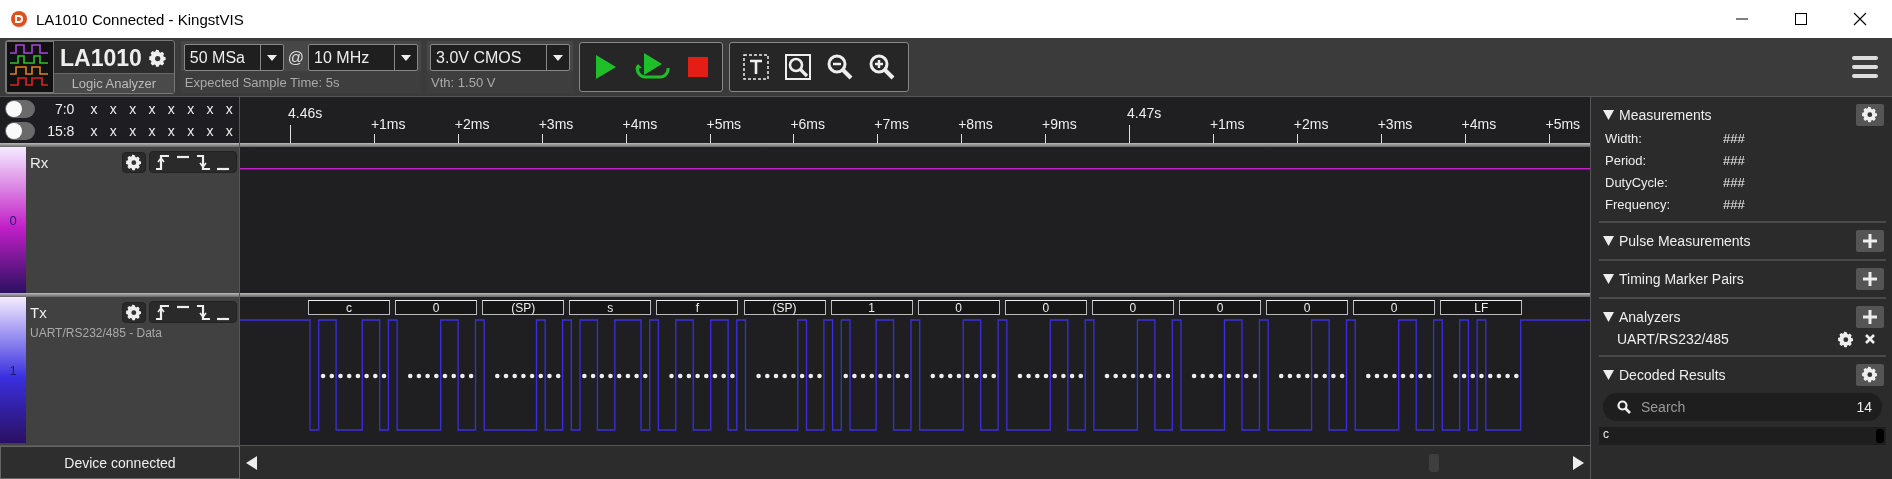 The image size is (1892, 479). What do you see at coordinates (13, 370) in the screenshot?
I see `channel-number: 1` at bounding box center [13, 370].